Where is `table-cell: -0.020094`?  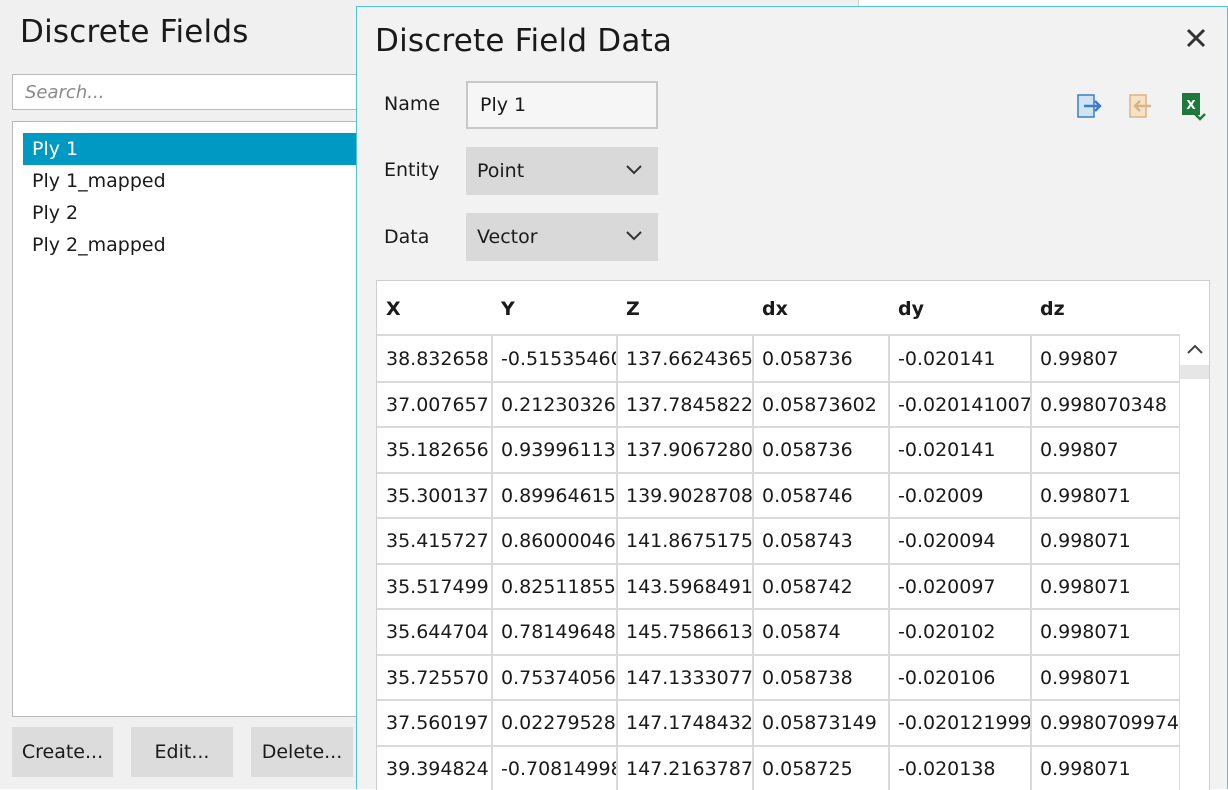 table-cell: -0.020094 is located at coordinates (959, 540).